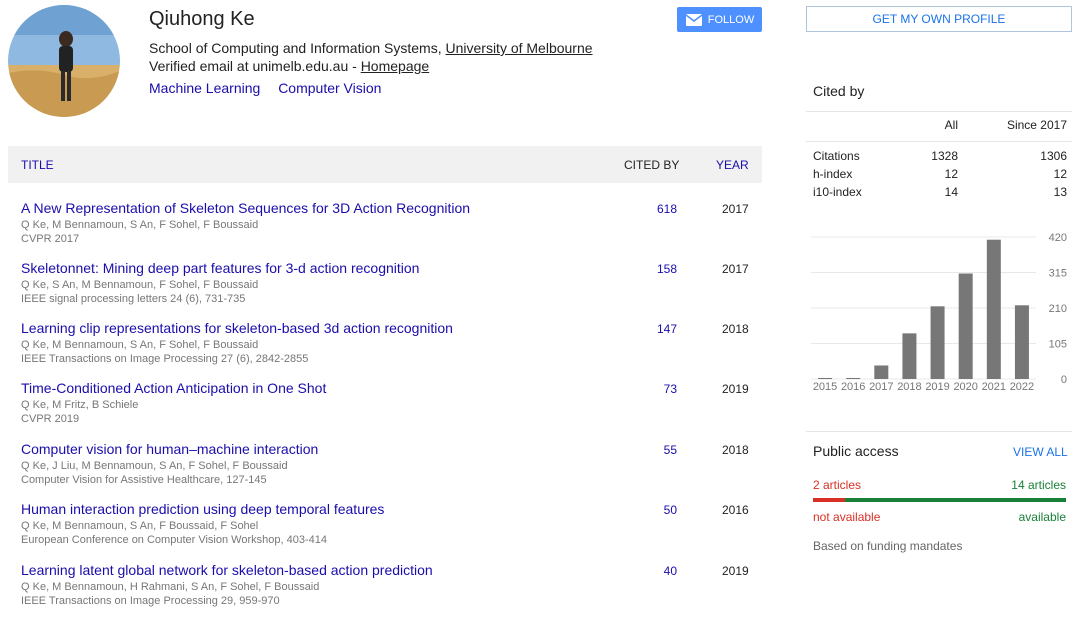 The image size is (1080, 622). What do you see at coordinates (909, 356) in the screenshot?
I see `bar-2018` at bounding box center [909, 356].